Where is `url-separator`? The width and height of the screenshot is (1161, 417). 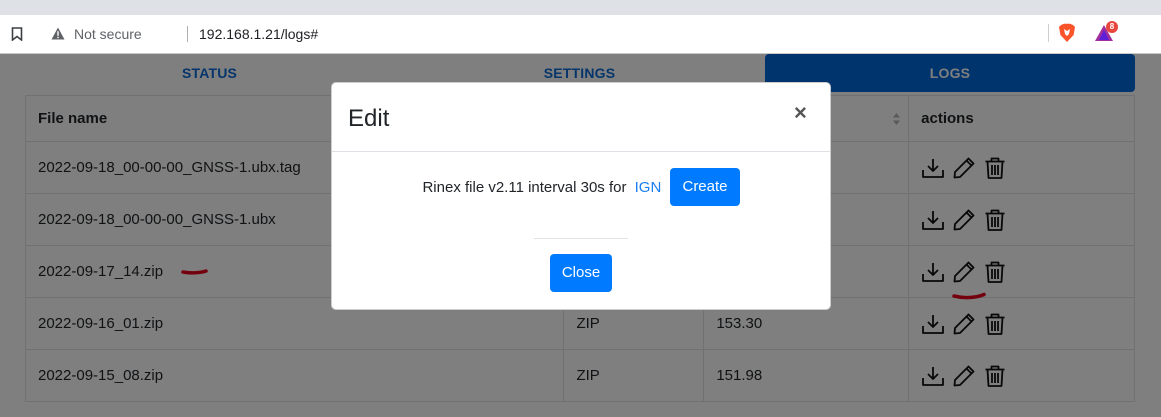
url-separator is located at coordinates (187, 34).